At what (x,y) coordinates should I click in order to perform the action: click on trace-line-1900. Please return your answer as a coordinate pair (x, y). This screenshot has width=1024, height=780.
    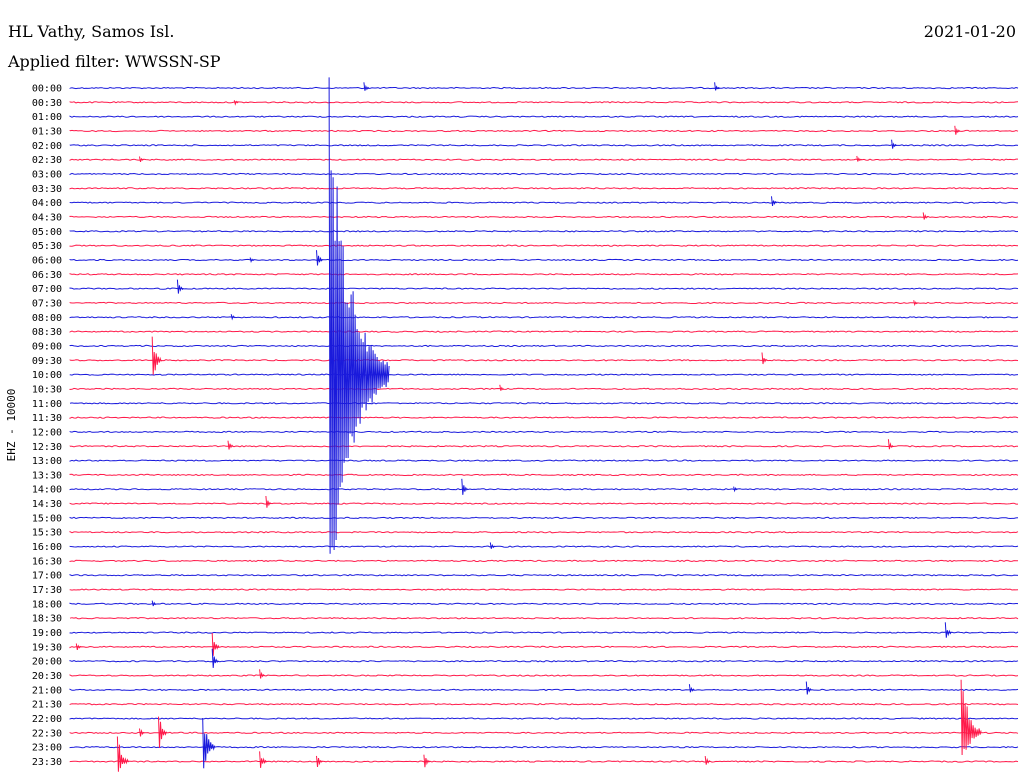
    Looking at the image, I should click on (544, 632).